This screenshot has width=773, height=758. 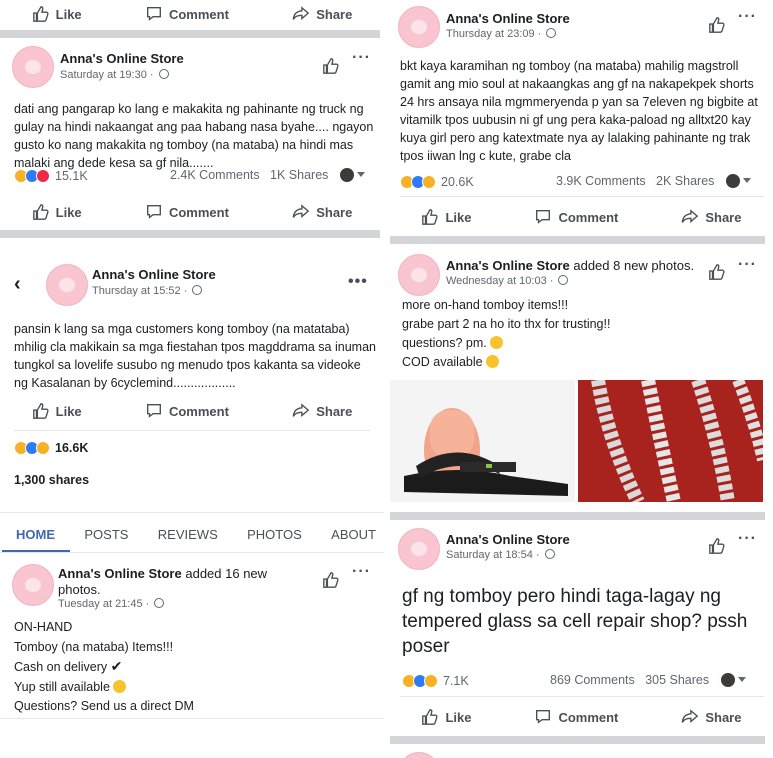 What do you see at coordinates (188, 534) in the screenshot?
I see `tab-reviews: REVIEWS` at bounding box center [188, 534].